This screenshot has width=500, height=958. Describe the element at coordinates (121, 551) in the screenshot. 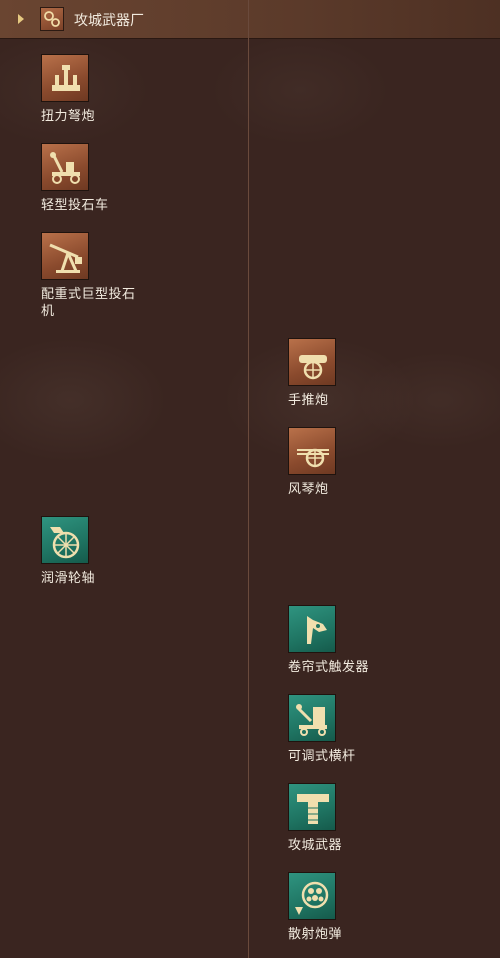

I see `tech-node-greased-axles: 润滑轮轴` at that location.